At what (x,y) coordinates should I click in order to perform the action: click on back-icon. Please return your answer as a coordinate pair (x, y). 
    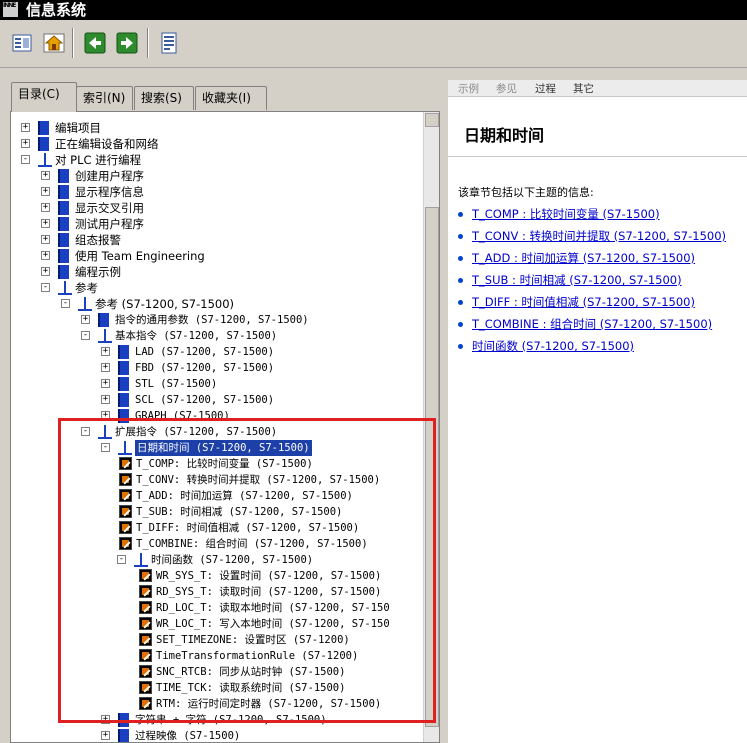
    Looking at the image, I should click on (95, 43).